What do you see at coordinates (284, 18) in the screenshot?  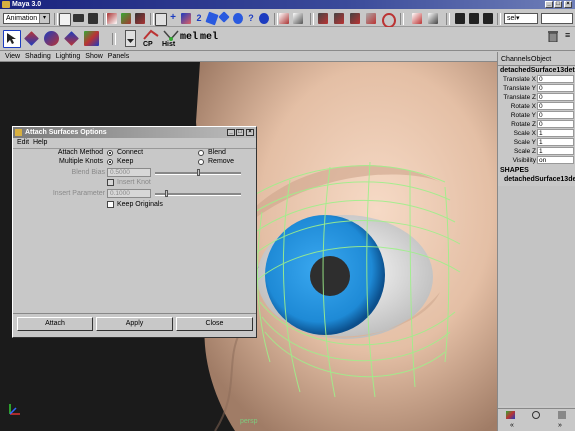 I see `lock-selection-icon` at bounding box center [284, 18].